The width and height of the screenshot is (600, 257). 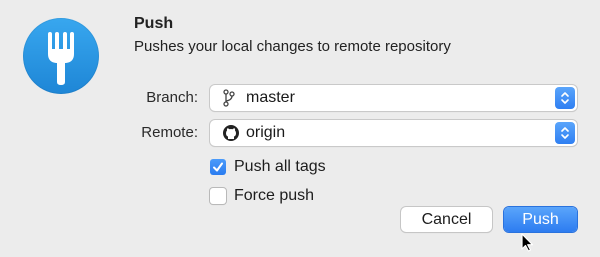 What do you see at coordinates (218, 196) in the screenshot?
I see `force-push-checkbox` at bounding box center [218, 196].